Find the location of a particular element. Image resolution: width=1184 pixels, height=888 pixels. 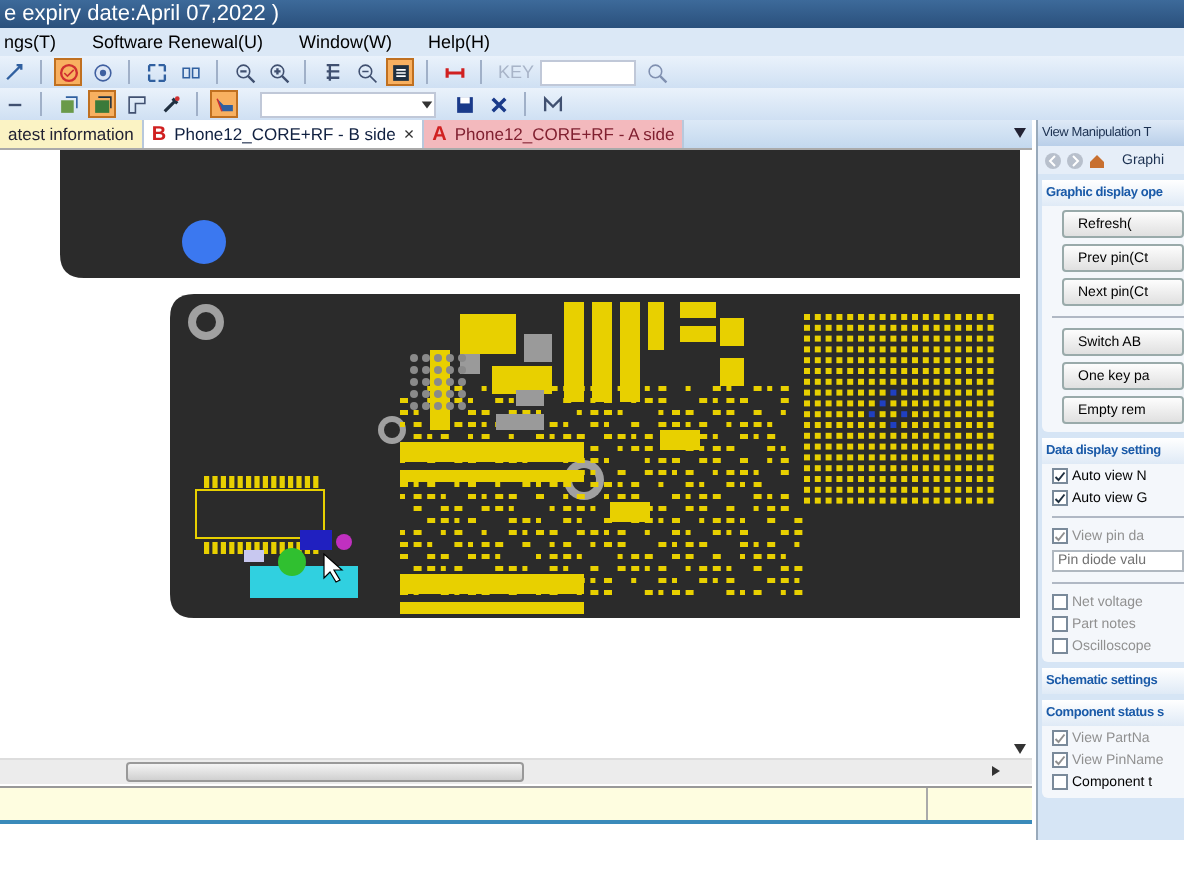

zoom-icon is located at coordinates (366, 72).